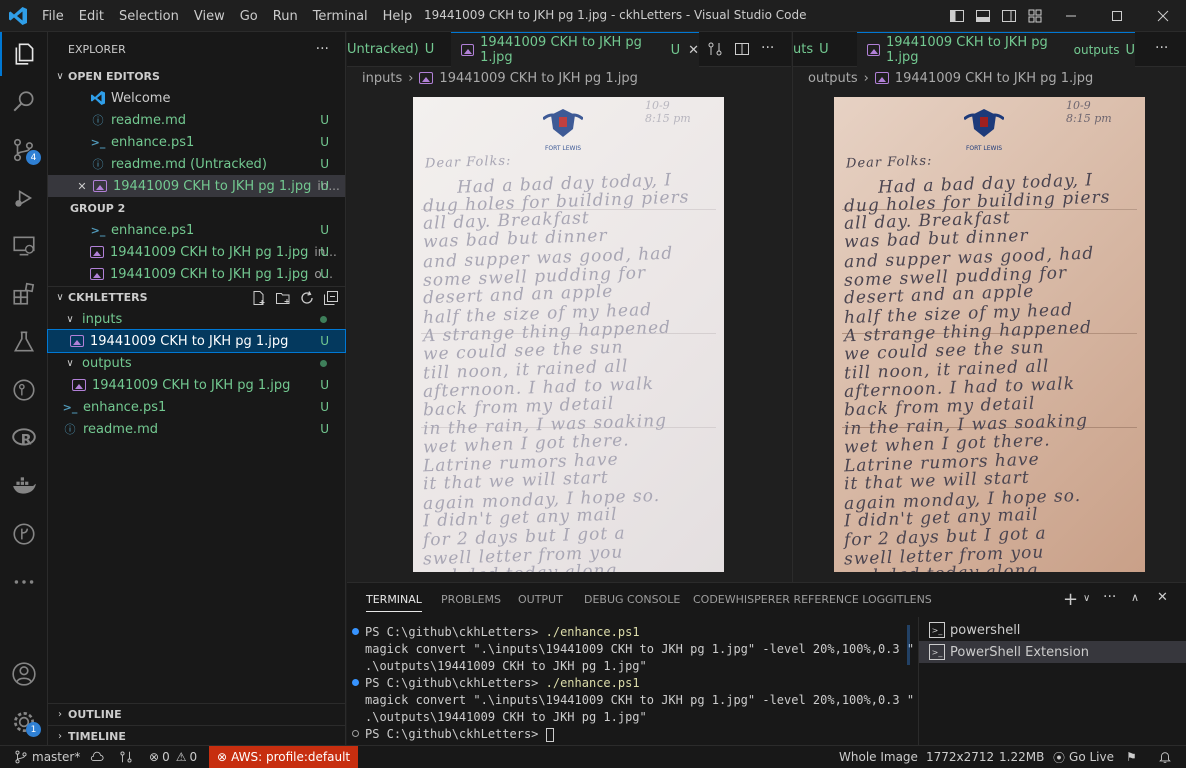 The width and height of the screenshot is (1186, 768). What do you see at coordinates (1009, 16) in the screenshot?
I see `toggle-secondary-sidebar-icon` at bounding box center [1009, 16].